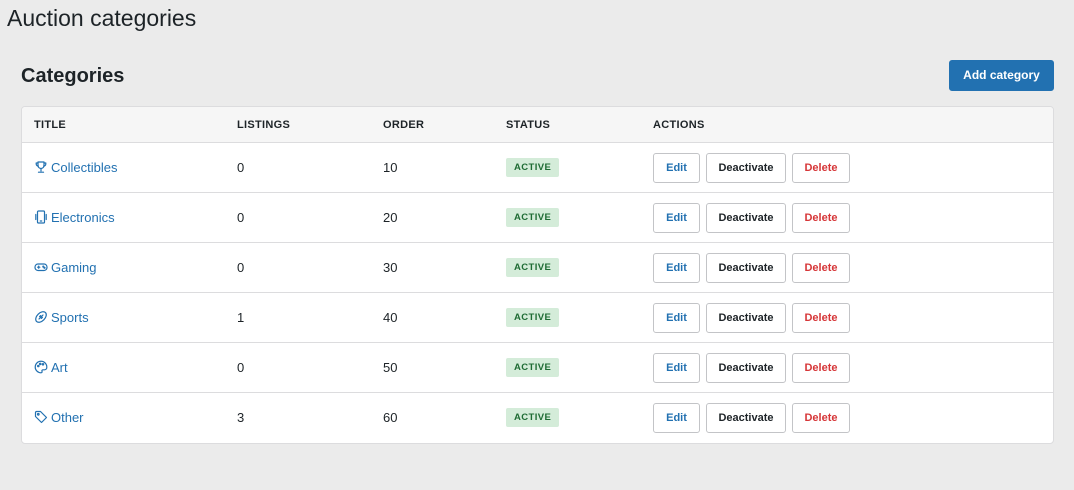 The height and width of the screenshot is (490, 1074). What do you see at coordinates (84, 167) in the screenshot?
I see `category-title: Collectibles` at bounding box center [84, 167].